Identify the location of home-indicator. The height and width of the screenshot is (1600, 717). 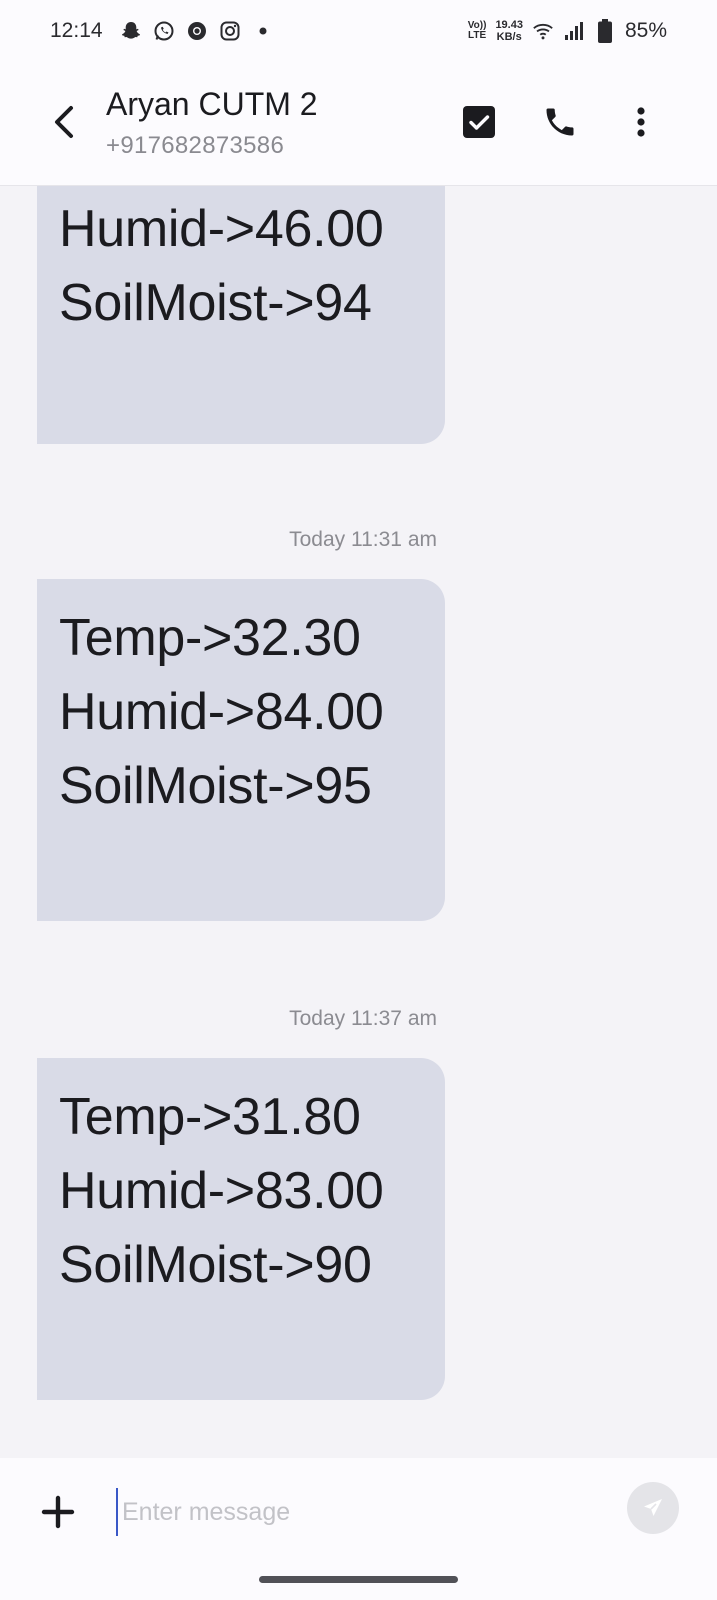
(358, 1579).